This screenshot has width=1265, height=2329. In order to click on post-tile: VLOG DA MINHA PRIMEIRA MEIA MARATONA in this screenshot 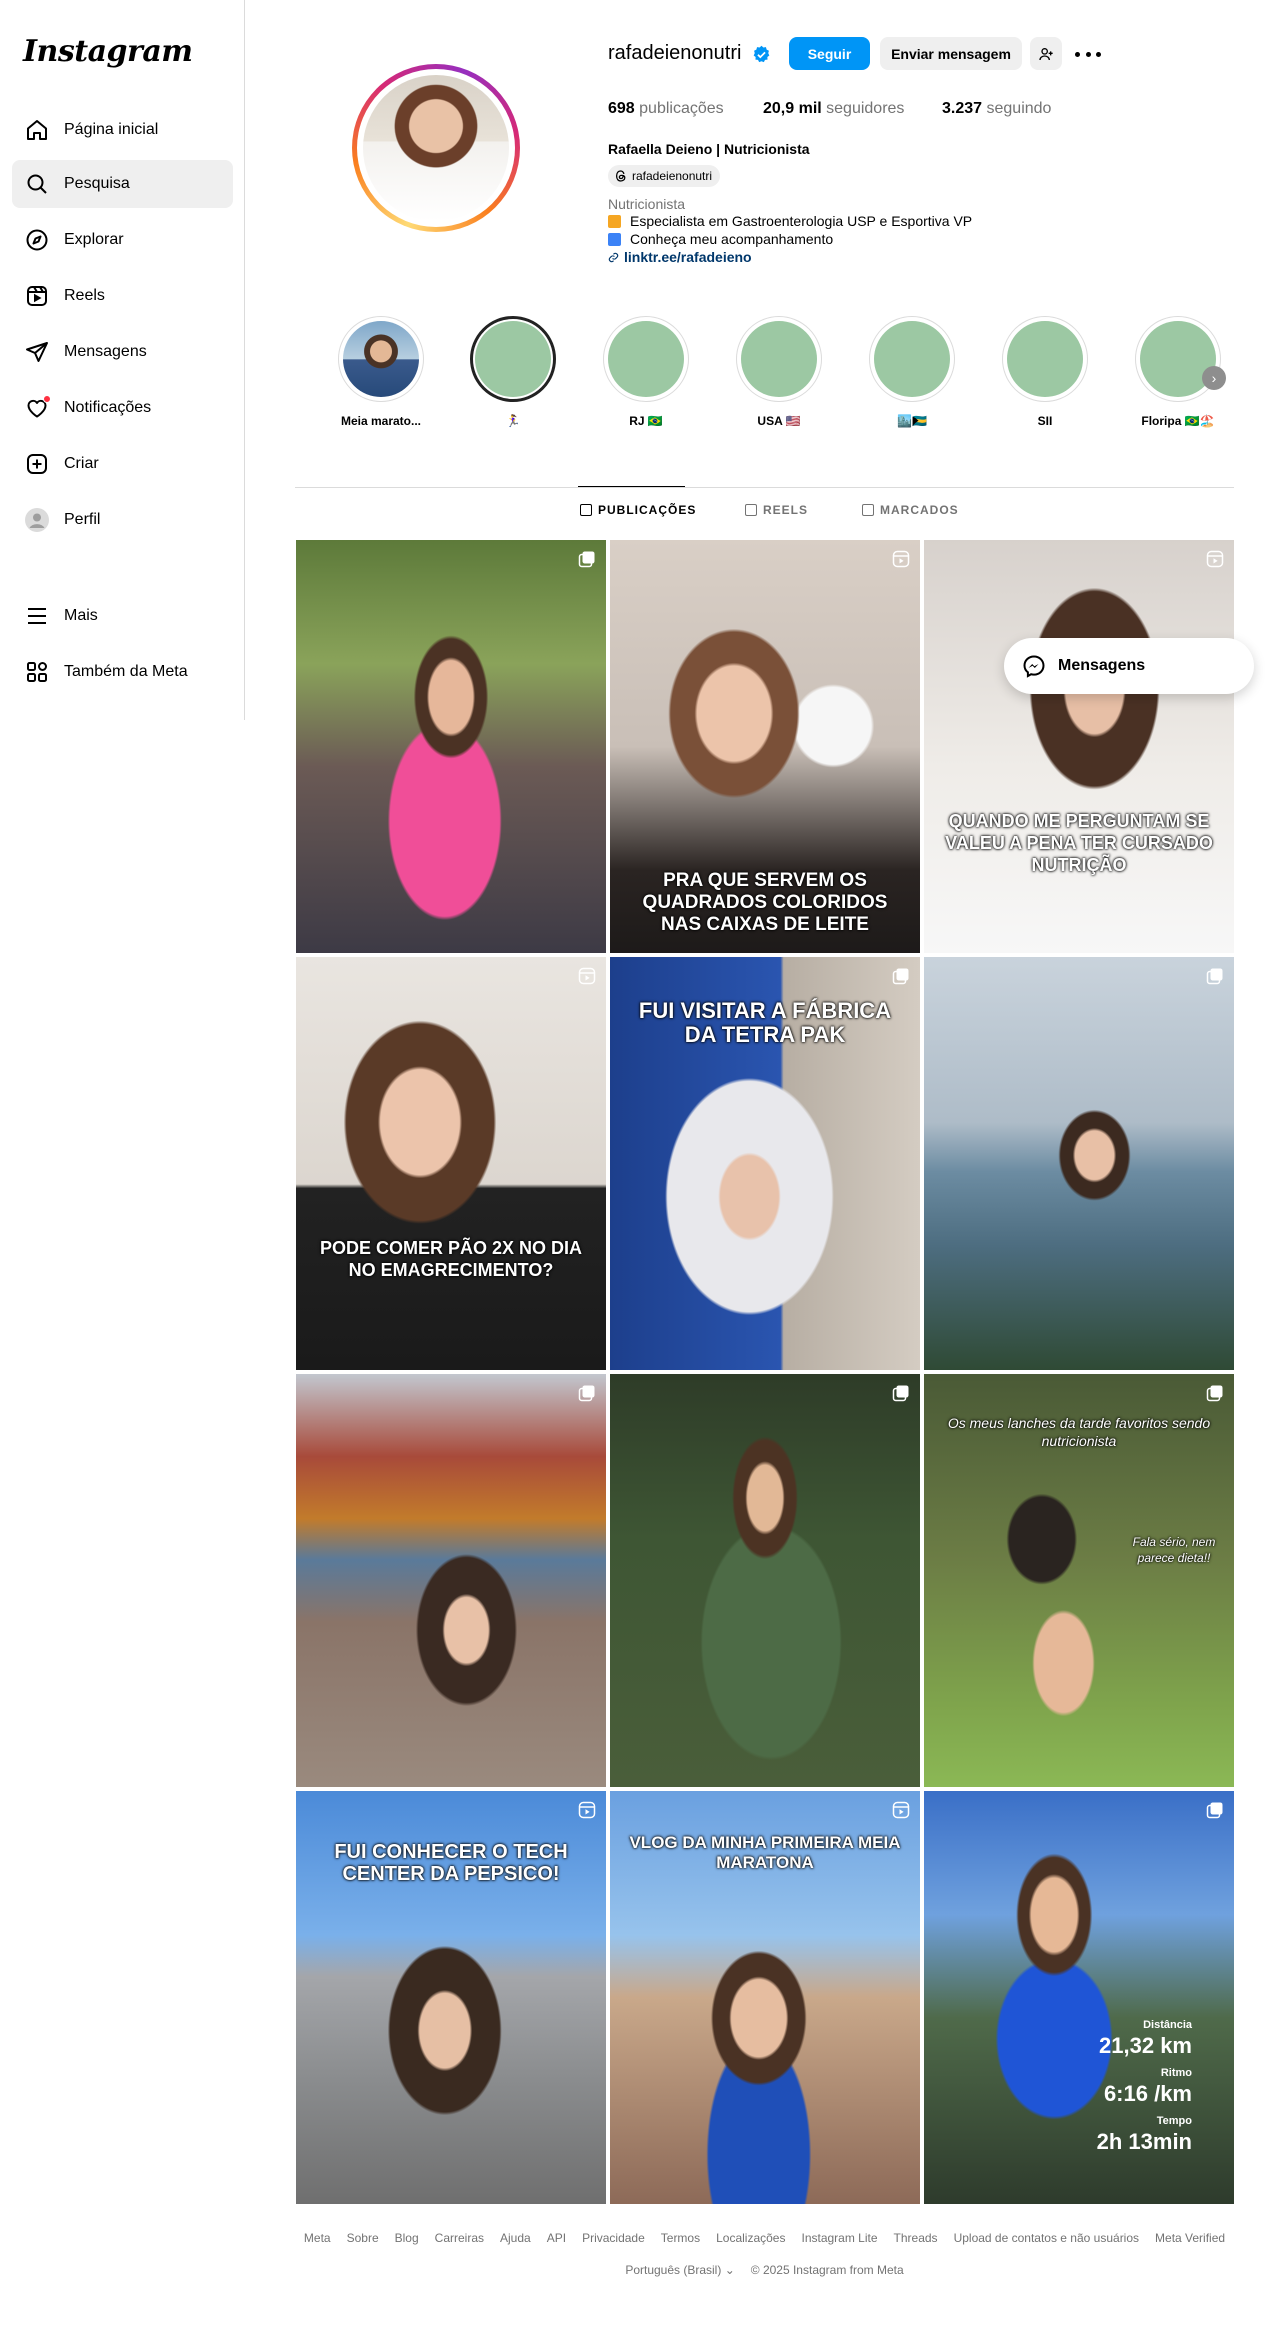, I will do `click(765, 1997)`.